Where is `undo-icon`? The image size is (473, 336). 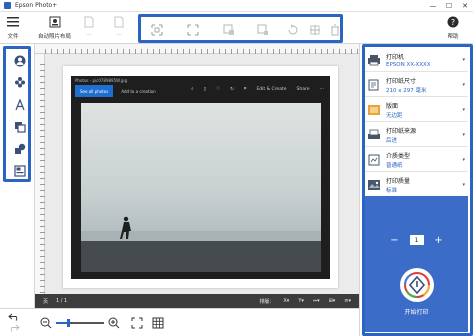 undo-icon is located at coordinates (13, 317).